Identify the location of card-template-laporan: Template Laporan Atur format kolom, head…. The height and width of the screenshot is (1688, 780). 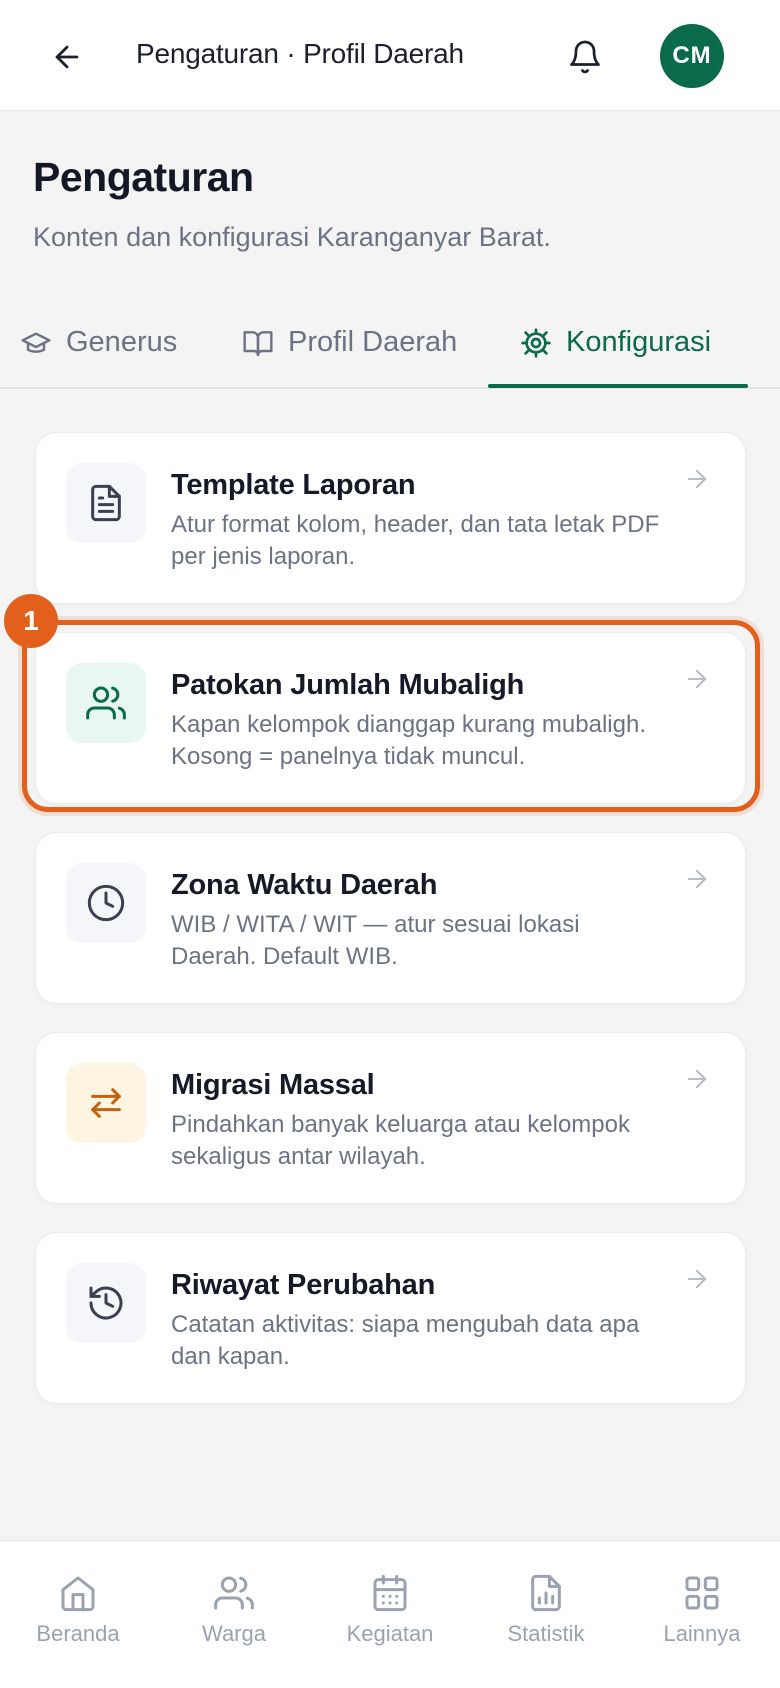
(390, 518).